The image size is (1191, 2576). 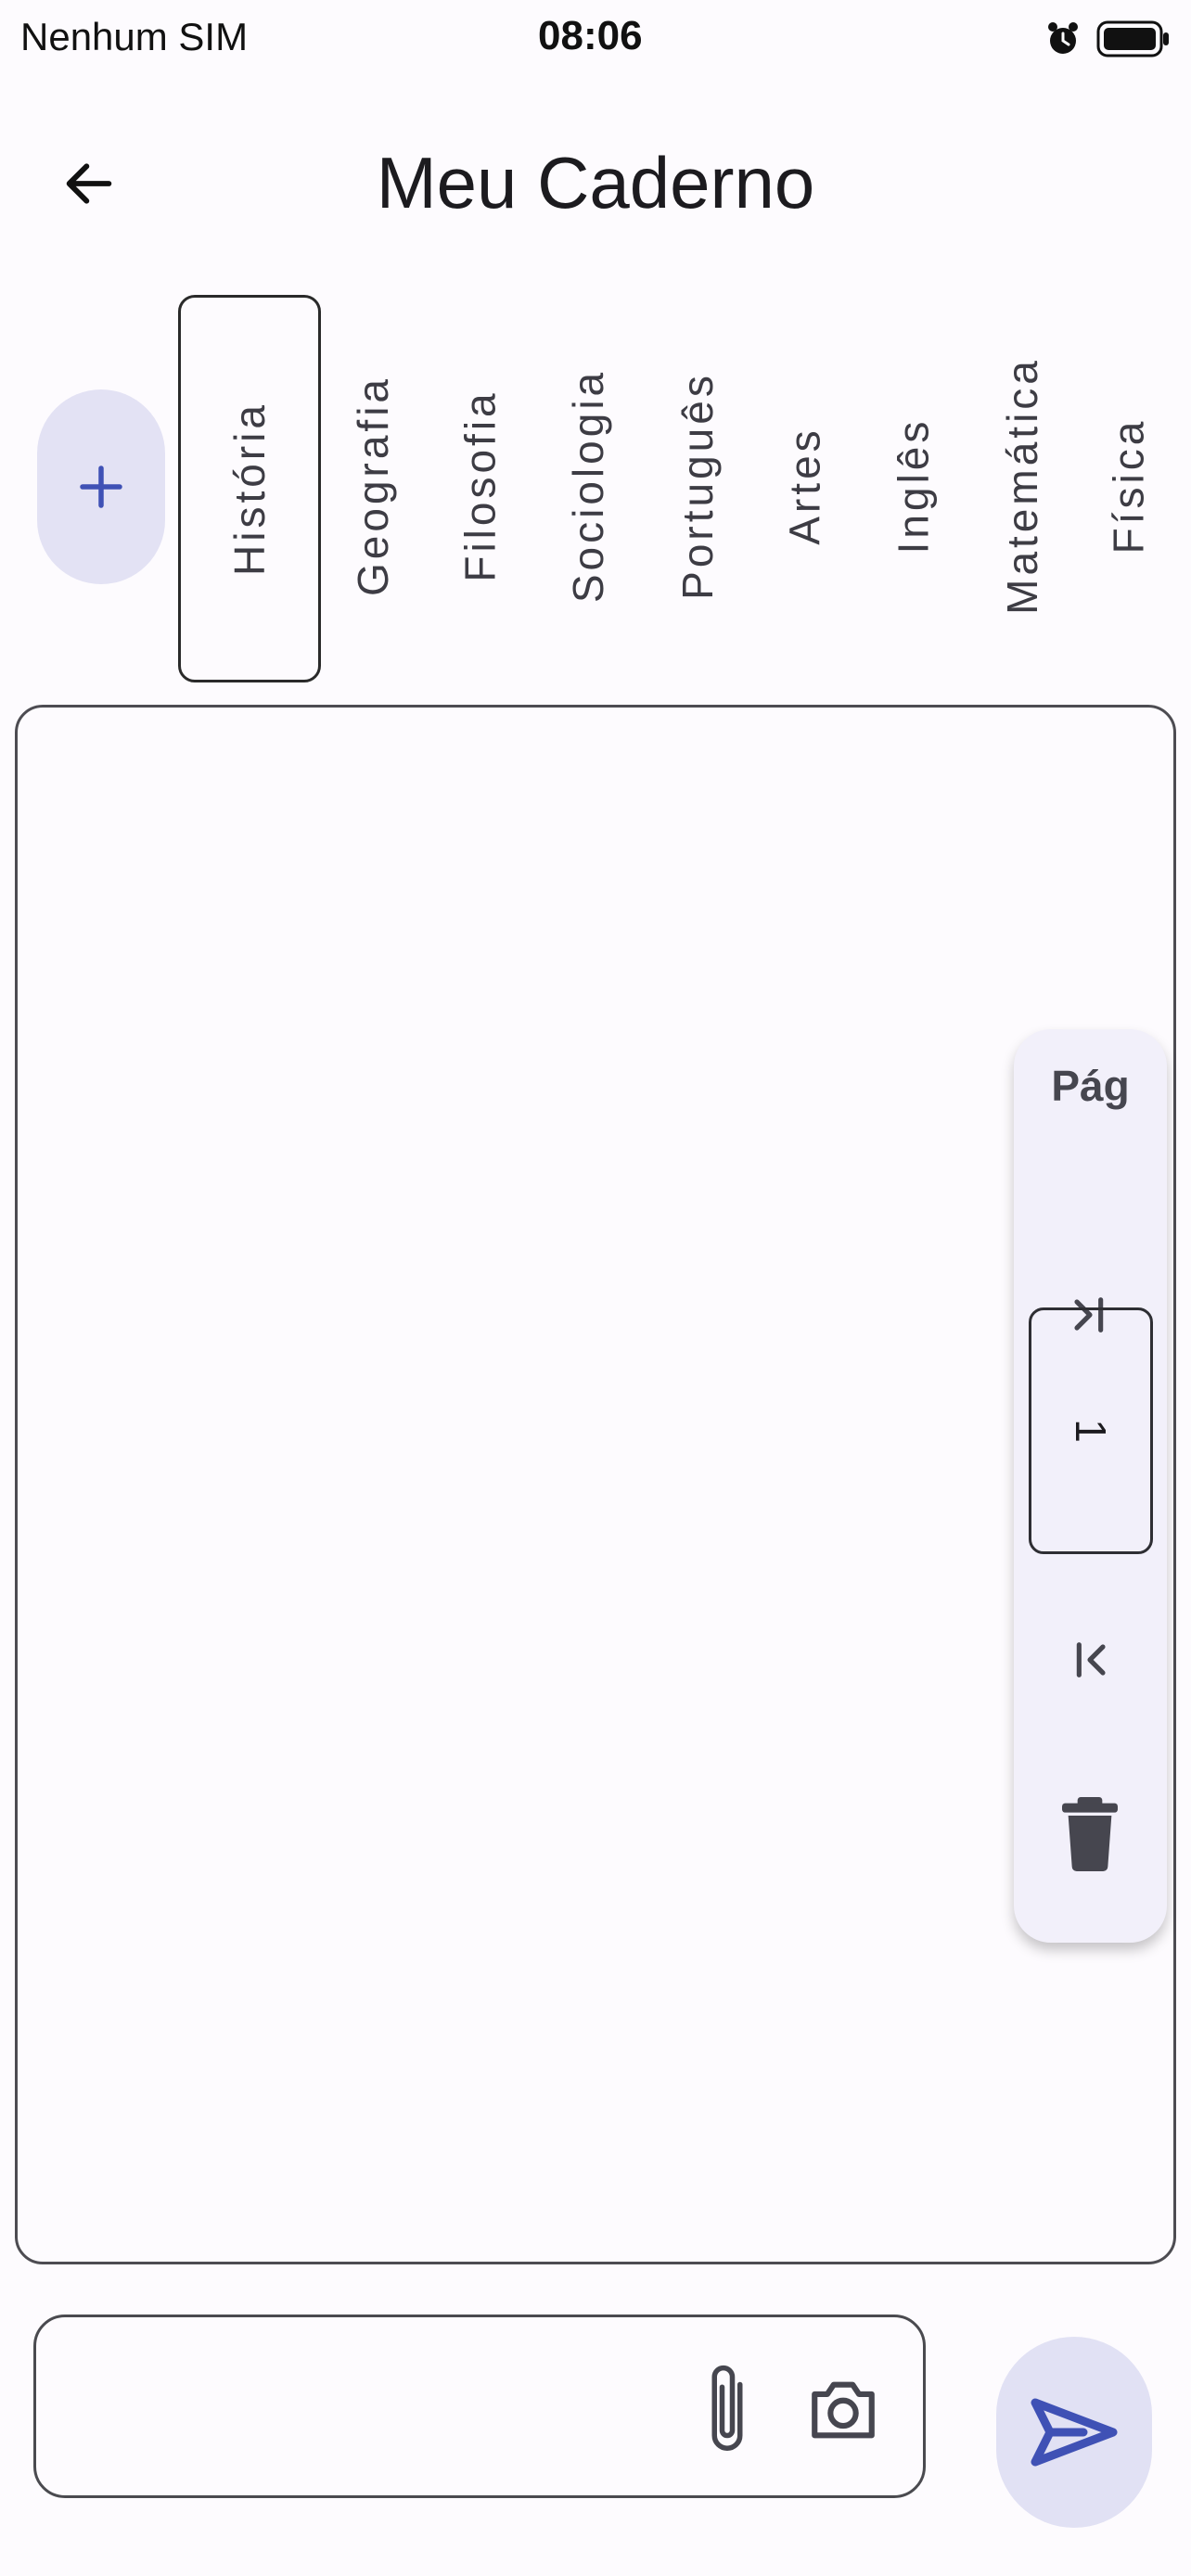 I want to click on first-page-icon, so click(x=1091, y=1659).